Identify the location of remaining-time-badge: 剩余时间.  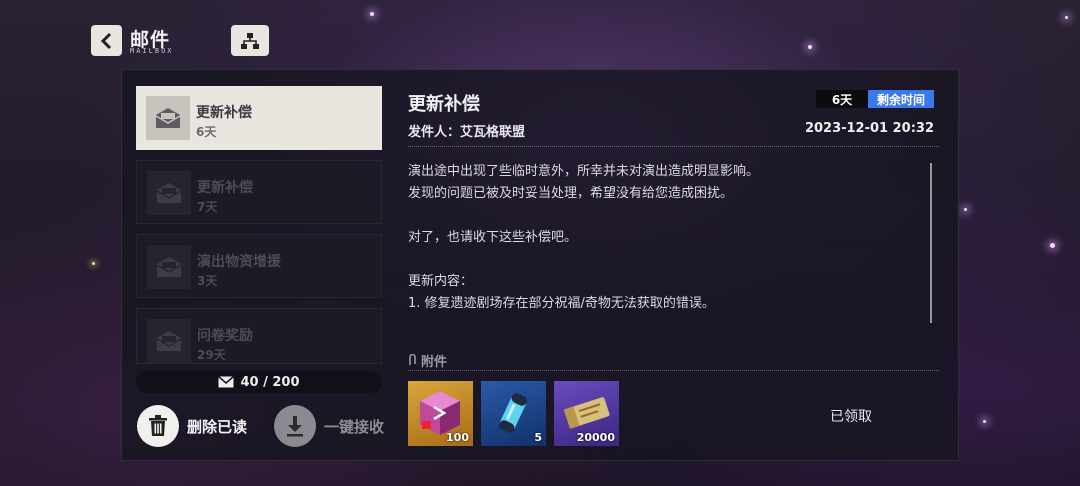
(901, 99).